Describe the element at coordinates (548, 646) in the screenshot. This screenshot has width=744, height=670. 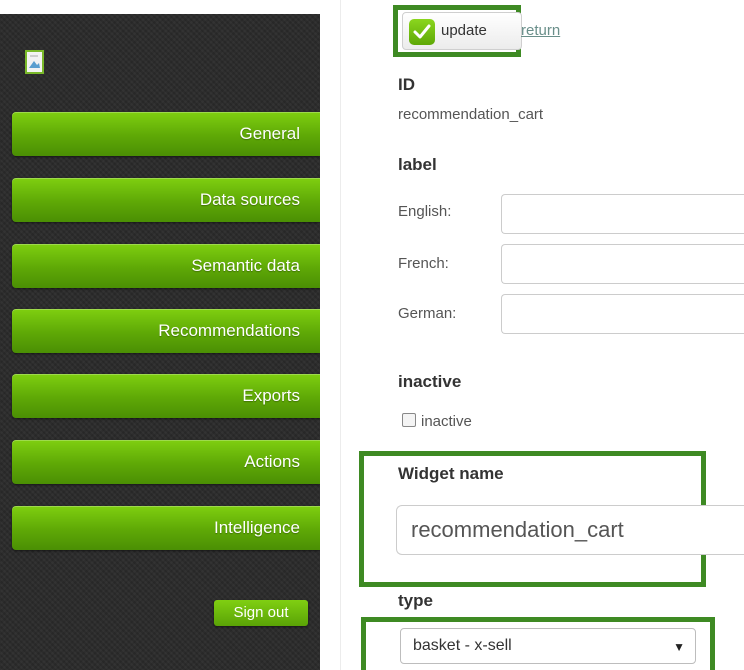
I see `type-select: basket - x-sell ▼` at that location.